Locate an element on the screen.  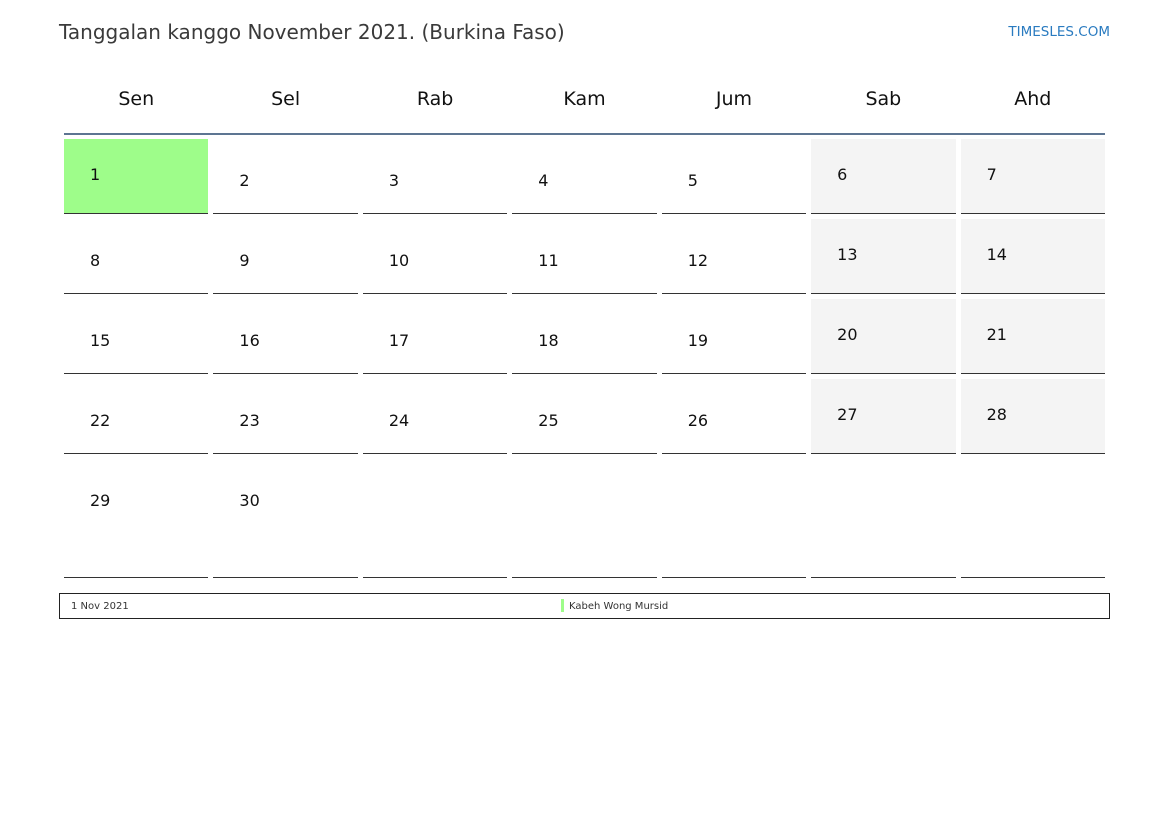
day-number: 16 is located at coordinates (249, 340).